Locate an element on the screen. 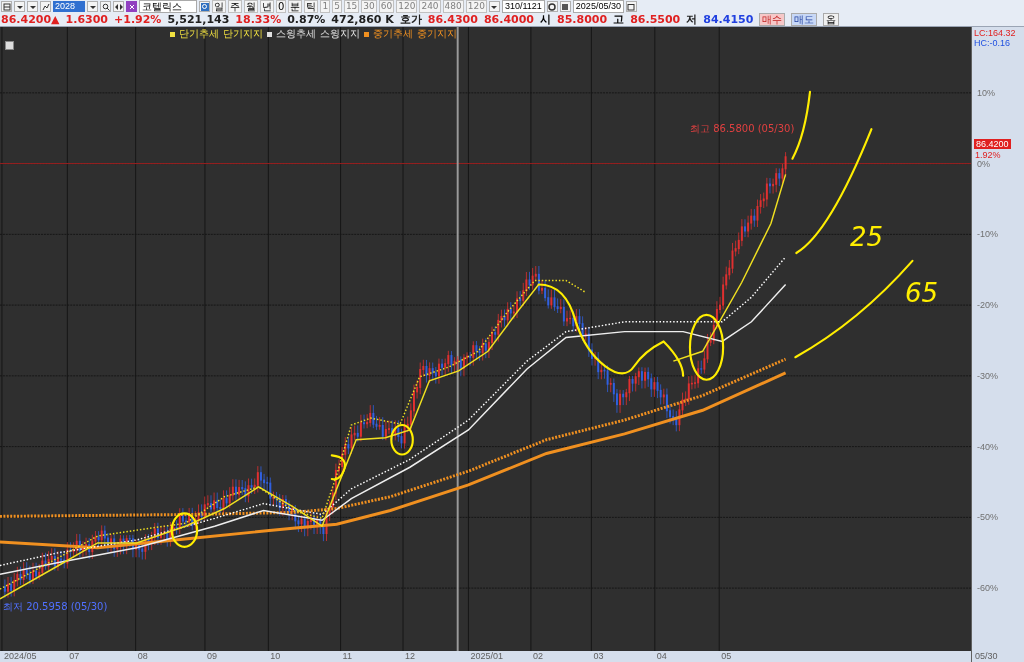  axis-tick-label: 2025/01 is located at coordinates (486, 656).